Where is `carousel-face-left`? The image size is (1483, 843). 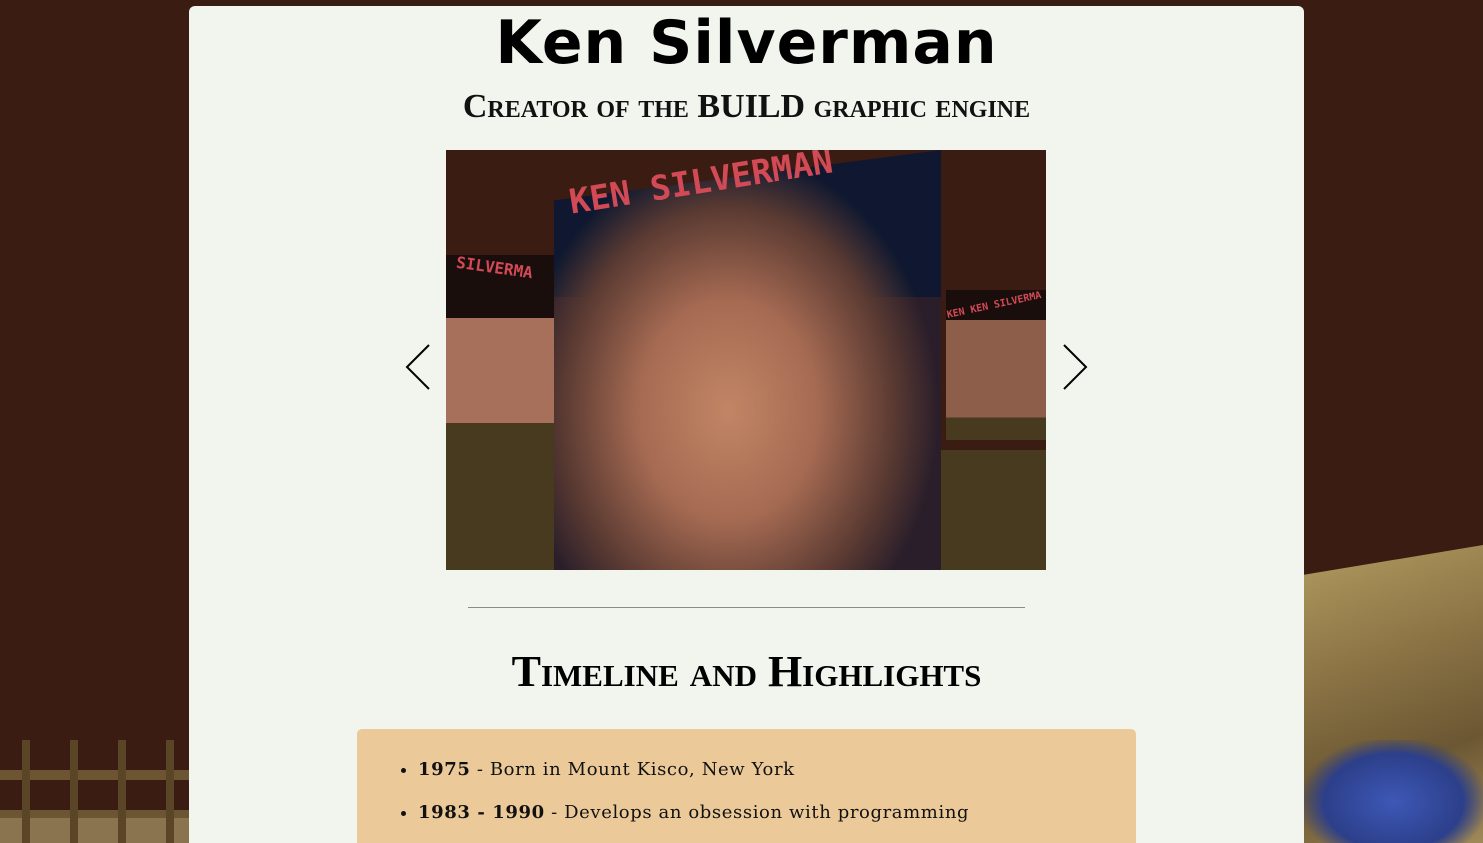
carousel-face-left is located at coordinates (501, 360).